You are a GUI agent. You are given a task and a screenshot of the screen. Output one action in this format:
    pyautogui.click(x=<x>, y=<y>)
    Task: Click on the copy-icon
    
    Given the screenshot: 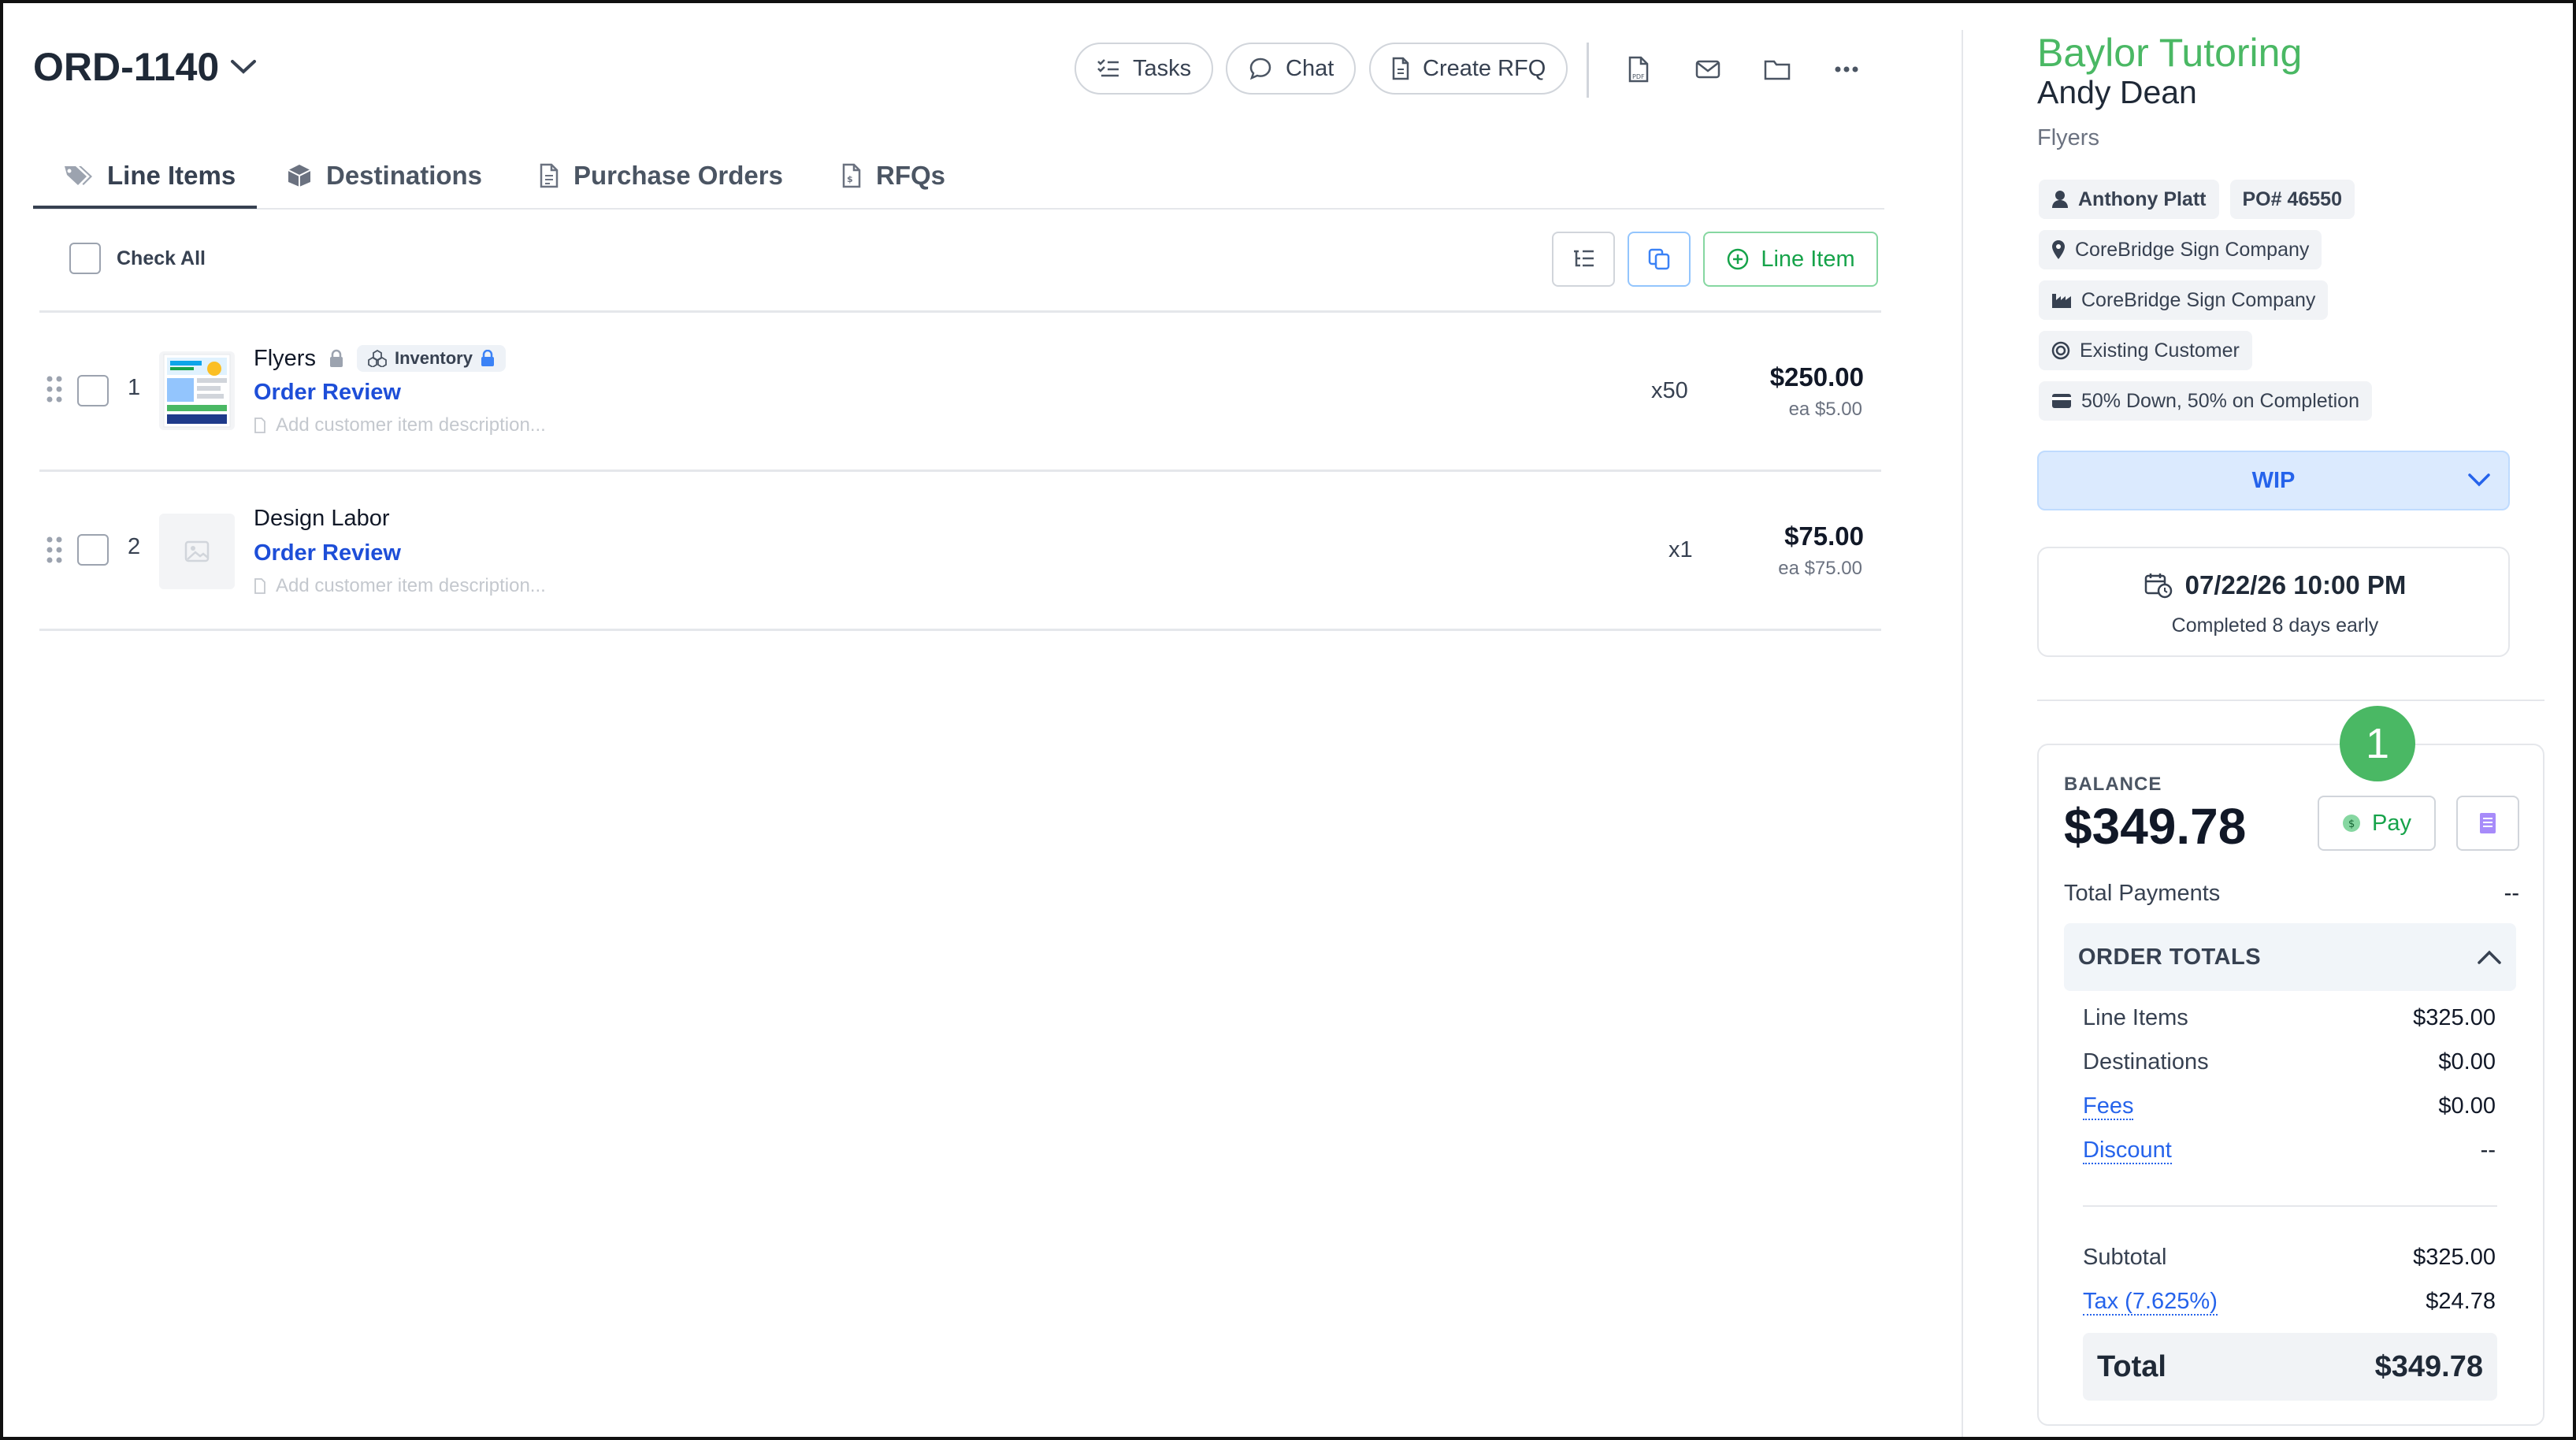 What is the action you would take?
    pyautogui.click(x=1659, y=259)
    